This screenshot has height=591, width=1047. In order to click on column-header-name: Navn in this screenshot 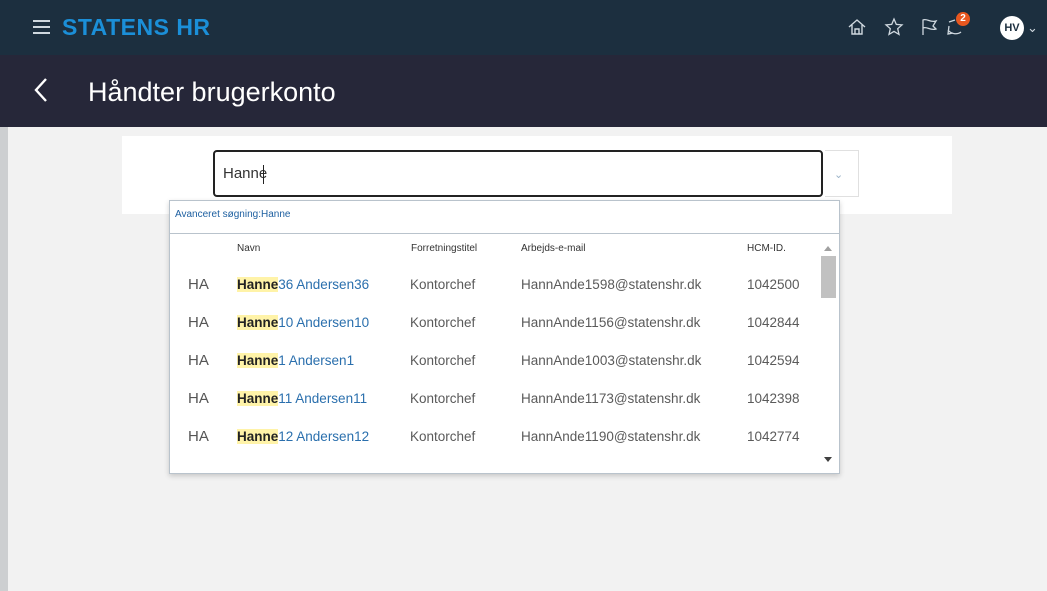, I will do `click(249, 248)`.